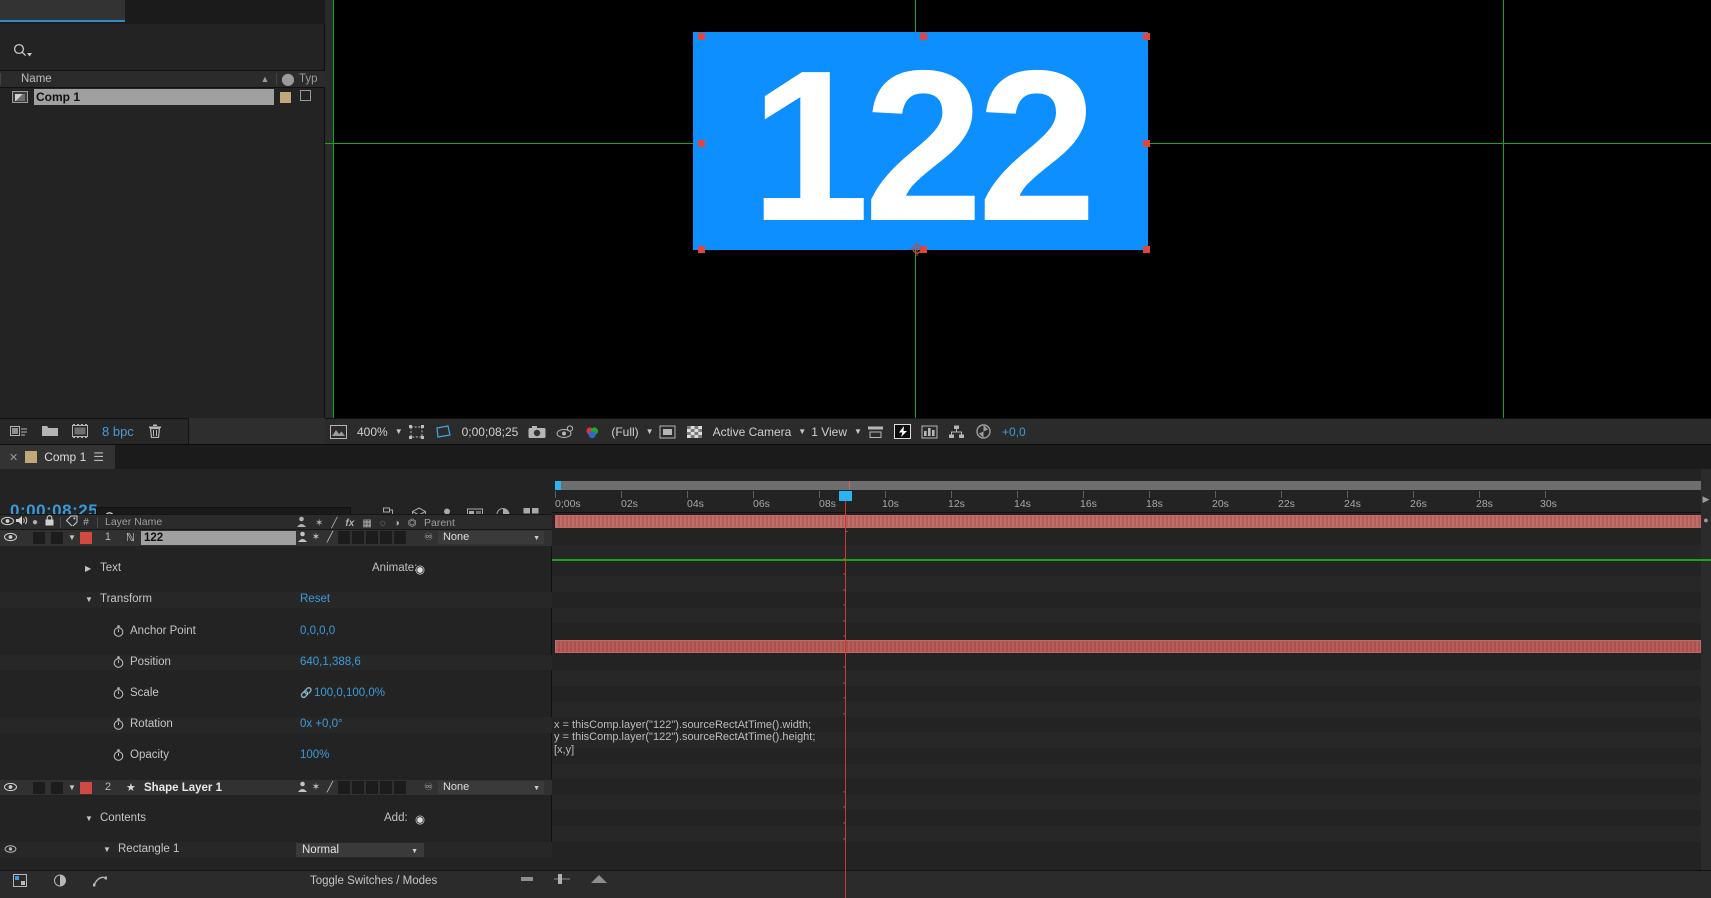 This screenshot has width=1711, height=898. What do you see at coordinates (701, 249) in the screenshot?
I see `selection-handle-bl` at bounding box center [701, 249].